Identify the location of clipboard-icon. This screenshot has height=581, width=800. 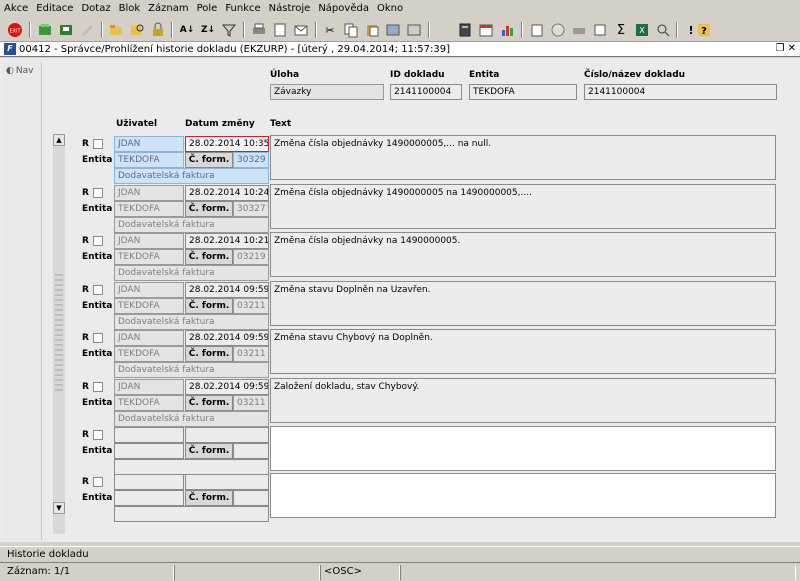
(537, 30).